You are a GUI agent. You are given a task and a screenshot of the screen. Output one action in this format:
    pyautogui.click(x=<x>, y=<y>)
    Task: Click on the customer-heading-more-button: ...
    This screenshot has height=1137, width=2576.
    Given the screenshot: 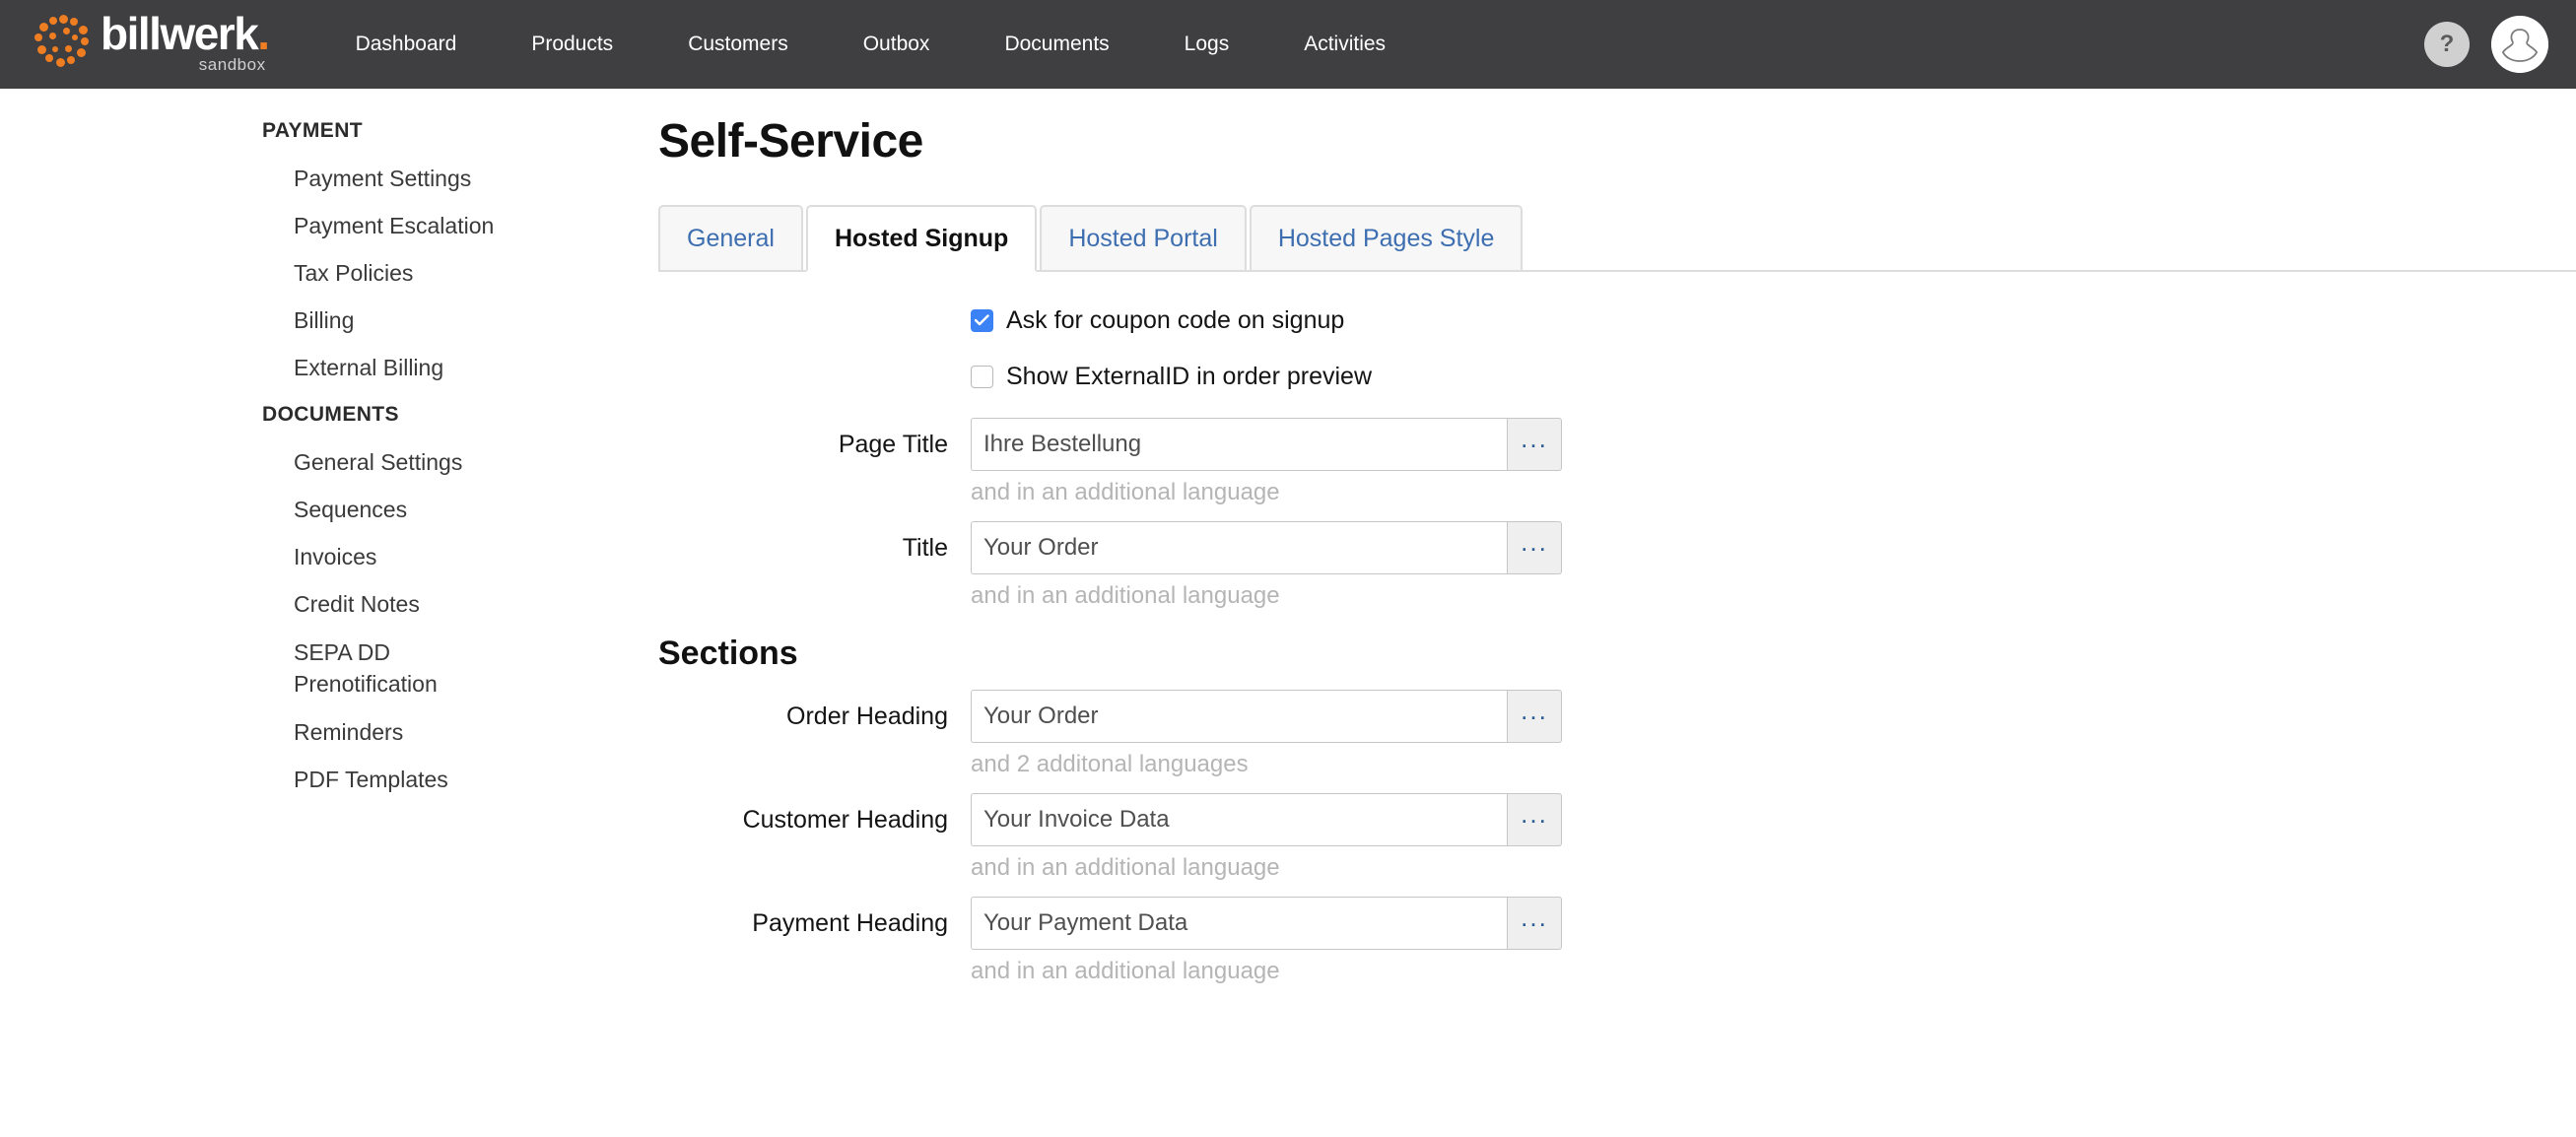 What is the action you would take?
    pyautogui.click(x=1534, y=819)
    